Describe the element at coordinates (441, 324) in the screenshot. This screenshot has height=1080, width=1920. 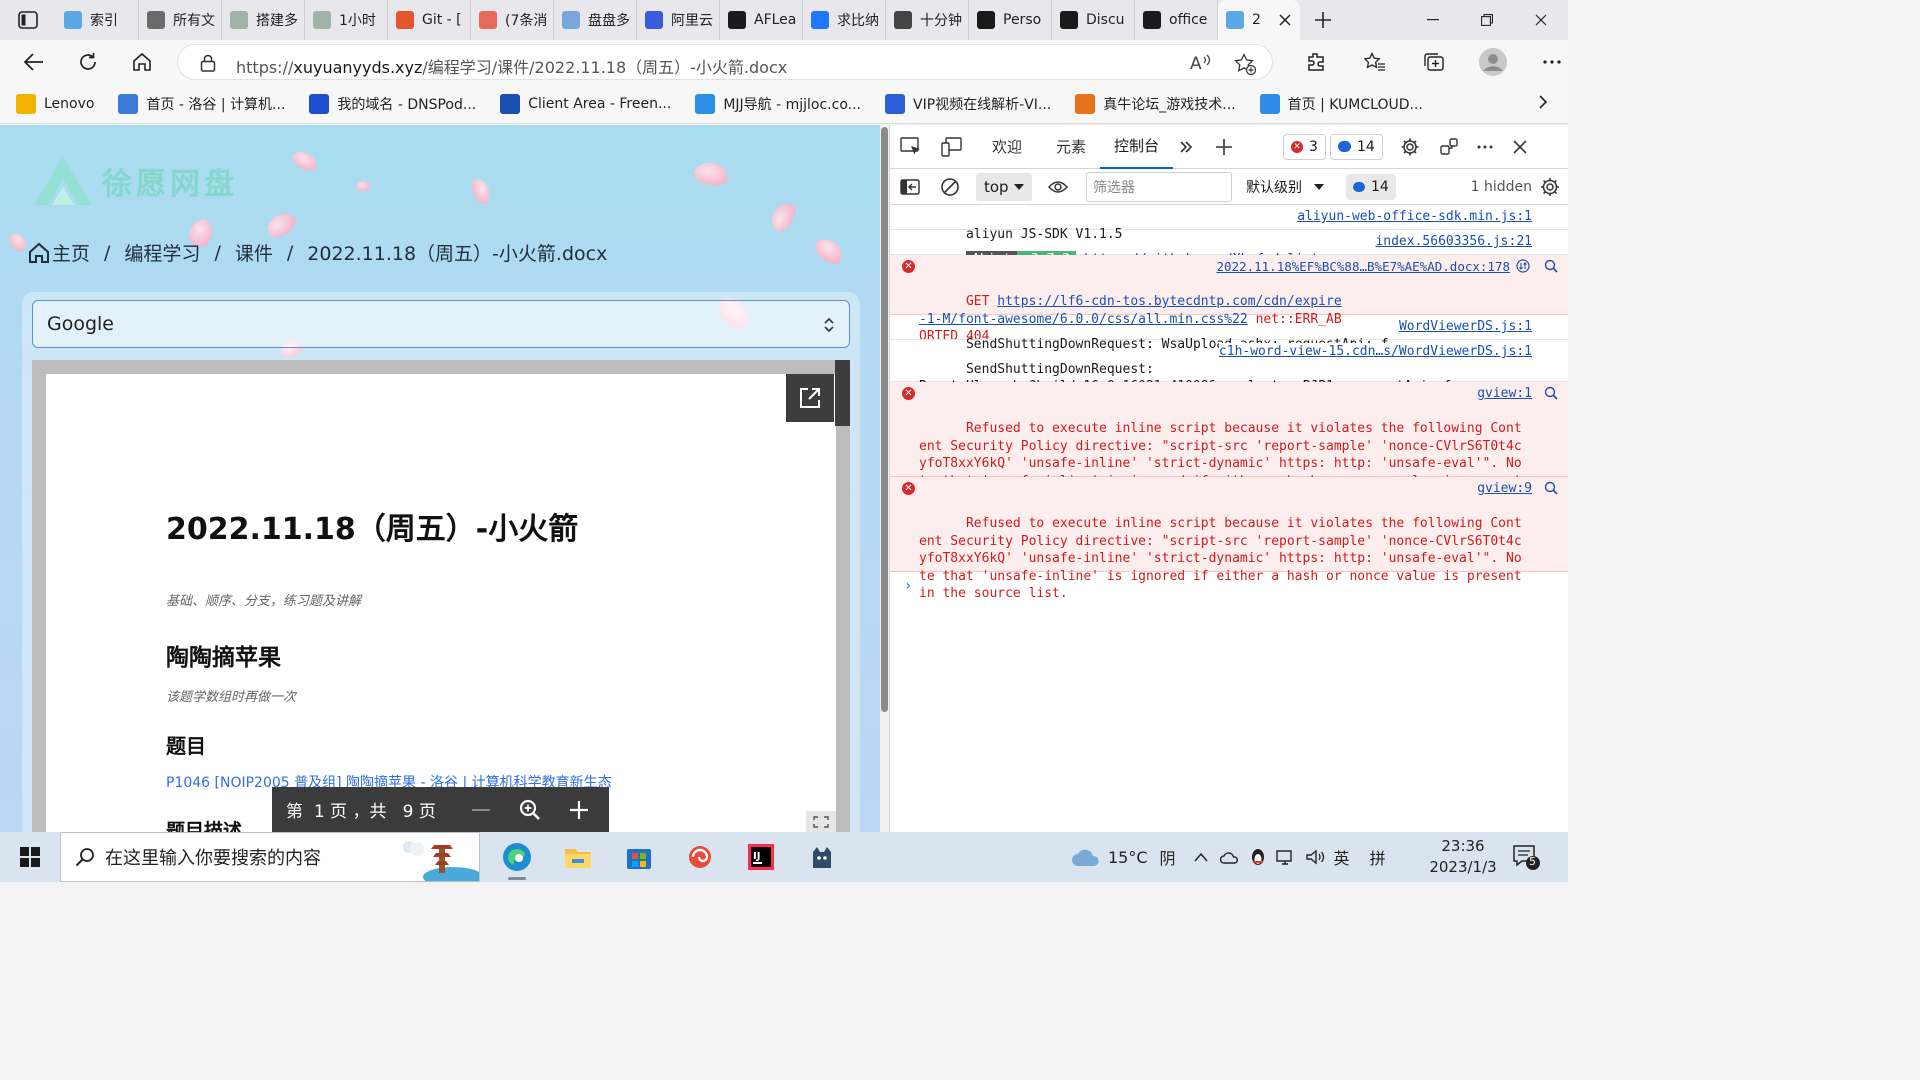
I see `preview-provider-select: Google` at that location.